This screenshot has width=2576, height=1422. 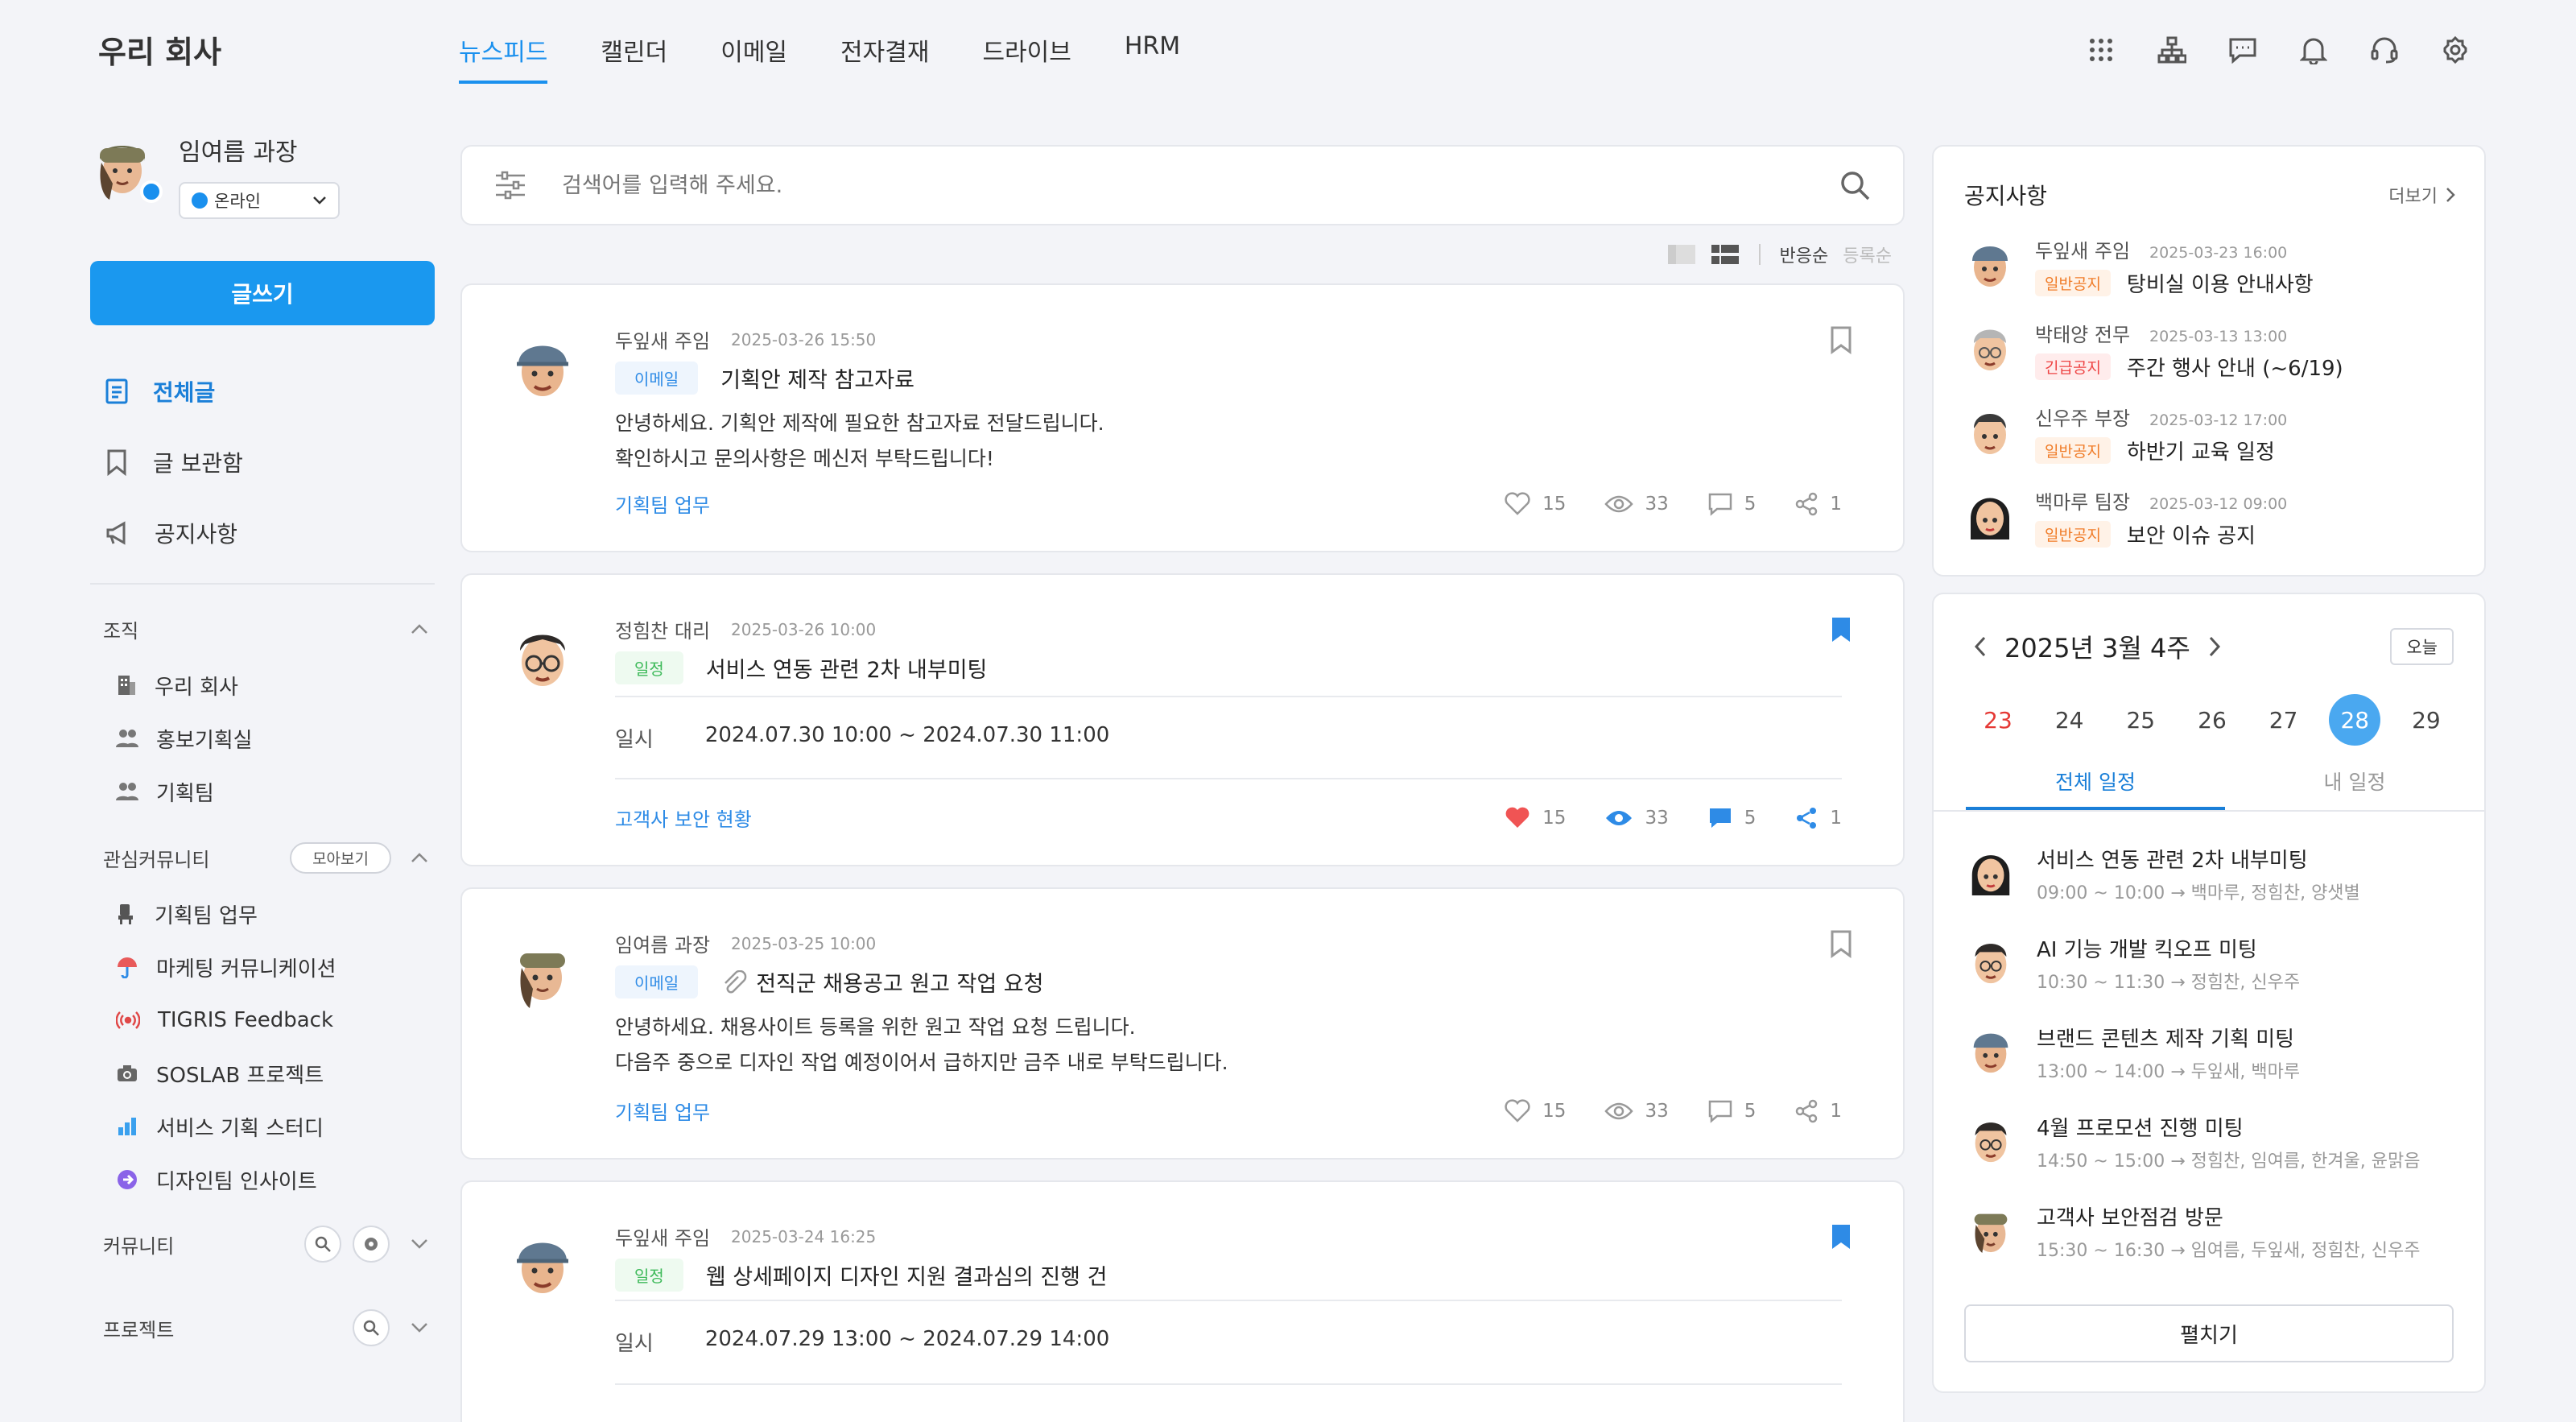 What do you see at coordinates (2384, 50) in the screenshot?
I see `headset-icon` at bounding box center [2384, 50].